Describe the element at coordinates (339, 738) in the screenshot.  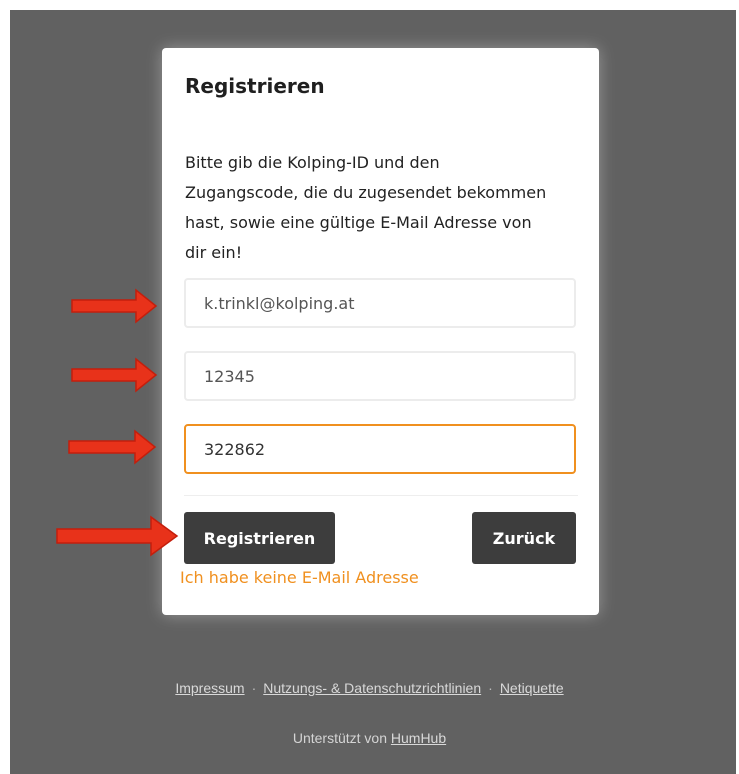
I see `powered-by-text: Unterstützt von` at that location.